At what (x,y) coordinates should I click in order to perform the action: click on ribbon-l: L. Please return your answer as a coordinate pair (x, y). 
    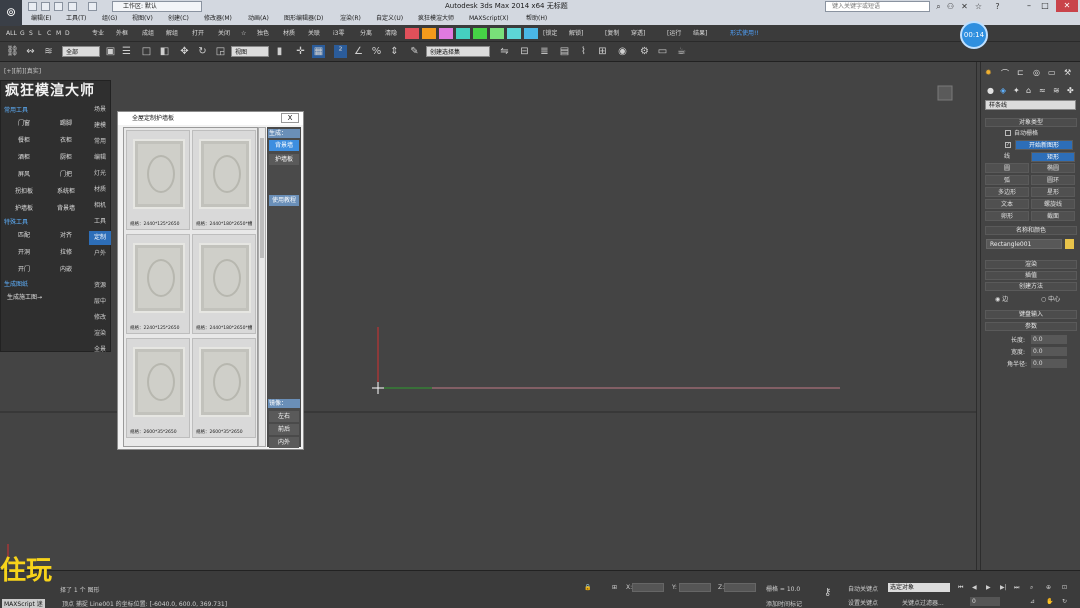
    Looking at the image, I should click on (39, 33).